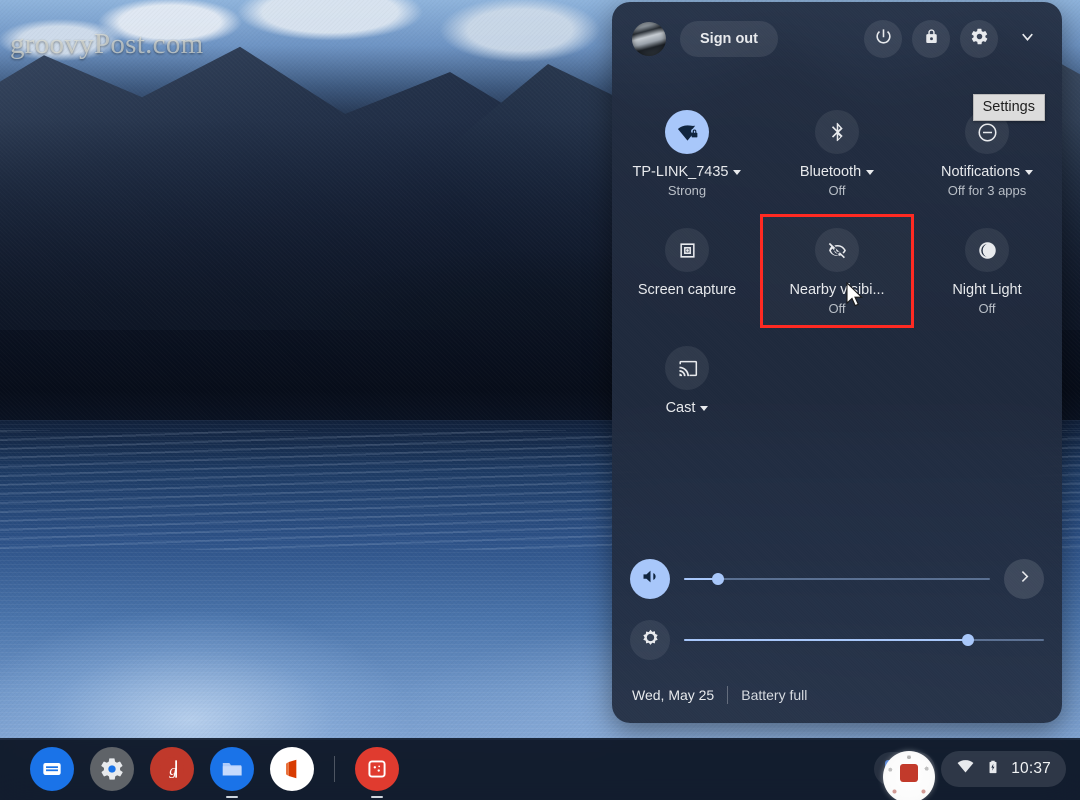 This screenshot has height=800, width=1080. I want to click on tile-night-light: Night Light Off, so click(987, 271).